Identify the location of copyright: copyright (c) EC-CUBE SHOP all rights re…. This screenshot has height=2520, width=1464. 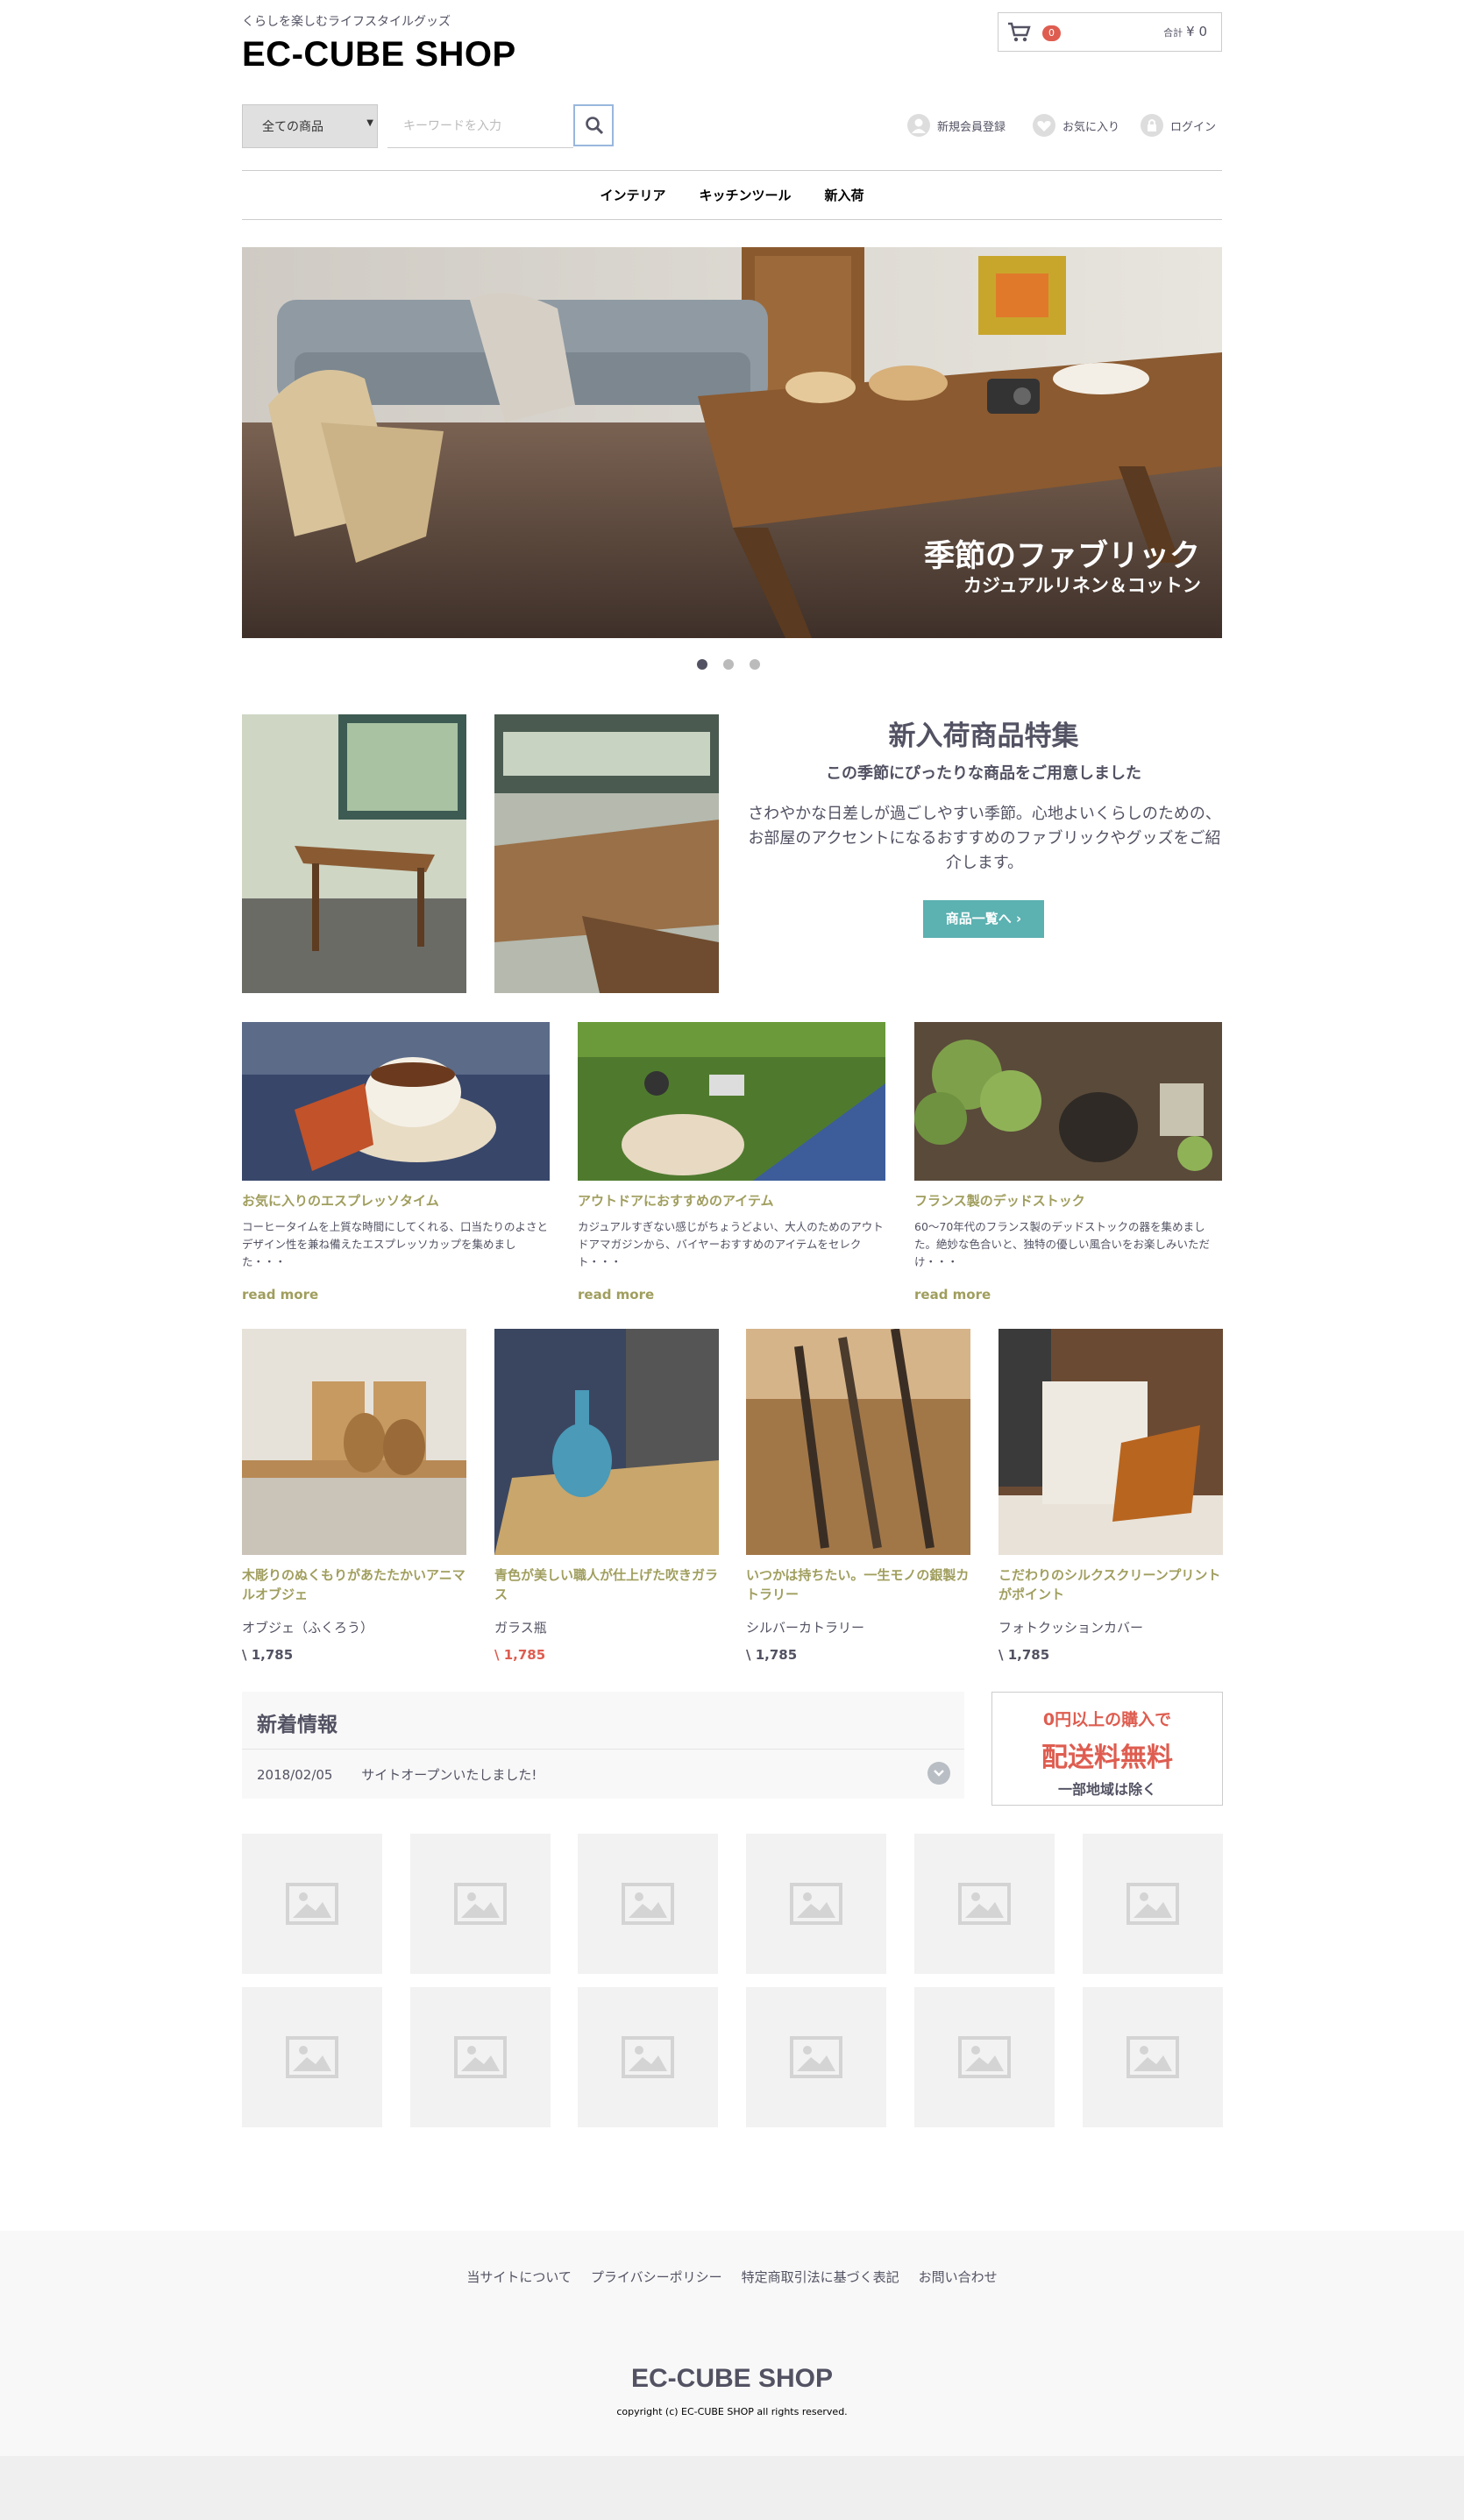
(732, 2411).